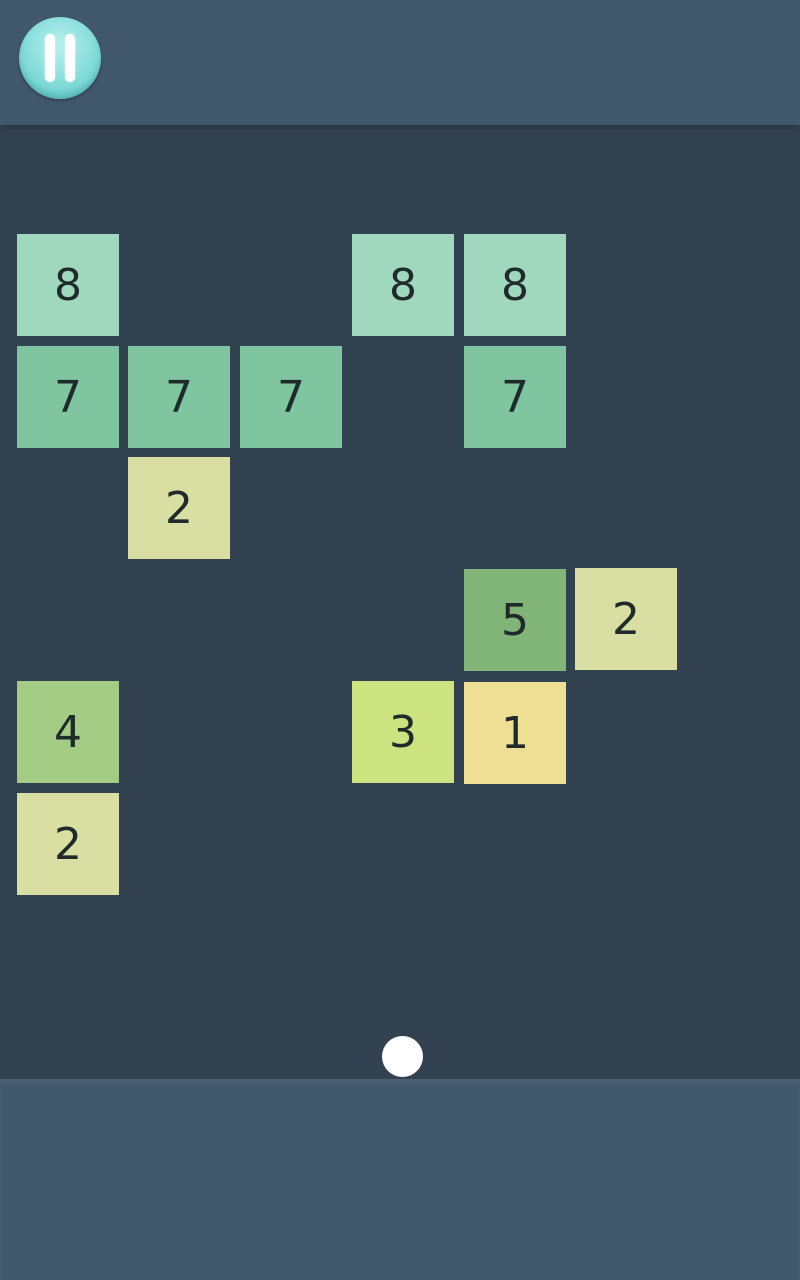 The width and height of the screenshot is (800, 1280). What do you see at coordinates (50, 58) in the screenshot?
I see `pause-icon` at bounding box center [50, 58].